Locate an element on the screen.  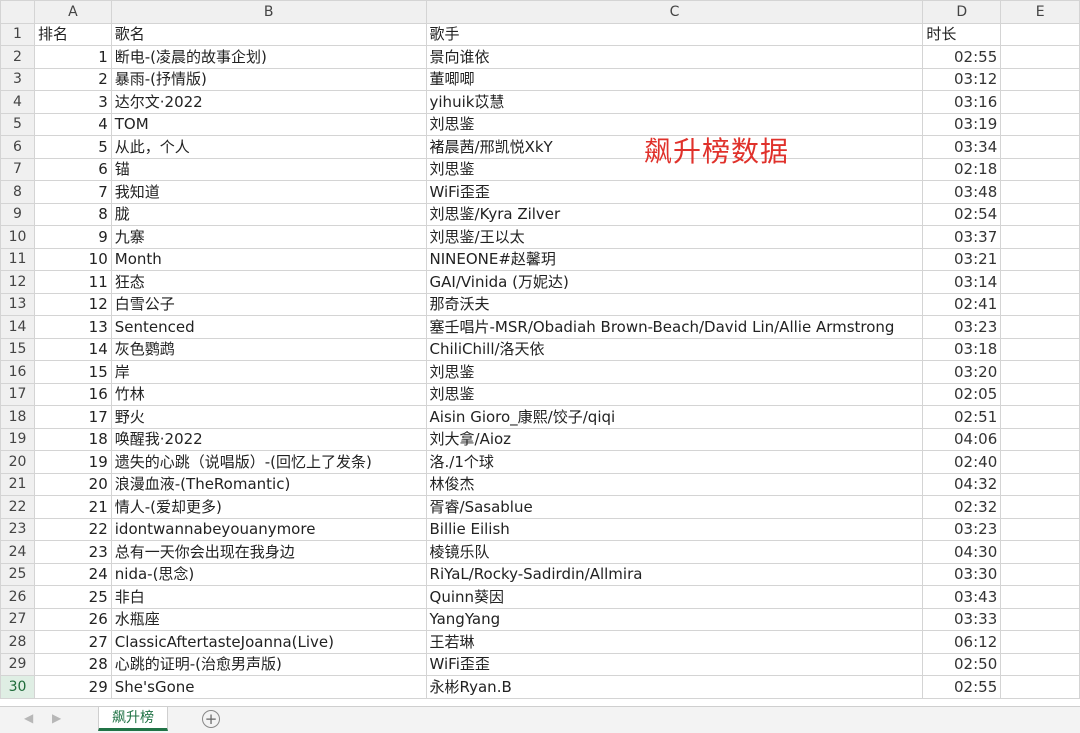
row-number: 27 is located at coordinates (17, 619).